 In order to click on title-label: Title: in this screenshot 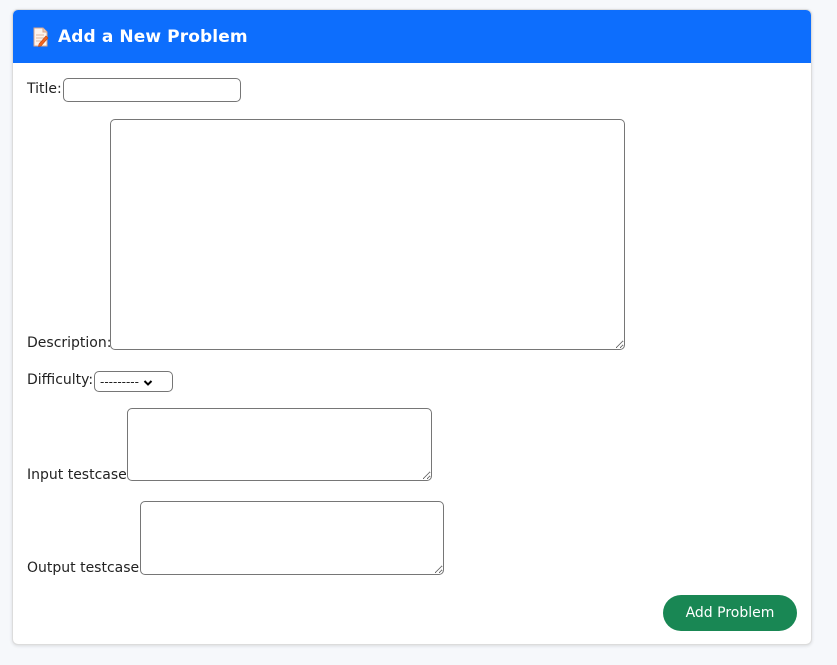, I will do `click(44, 89)`.